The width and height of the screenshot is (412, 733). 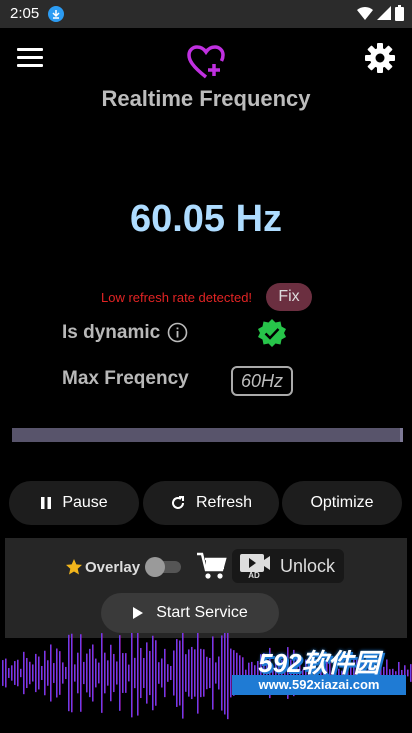 I want to click on overlay-toggle, so click(x=163, y=567).